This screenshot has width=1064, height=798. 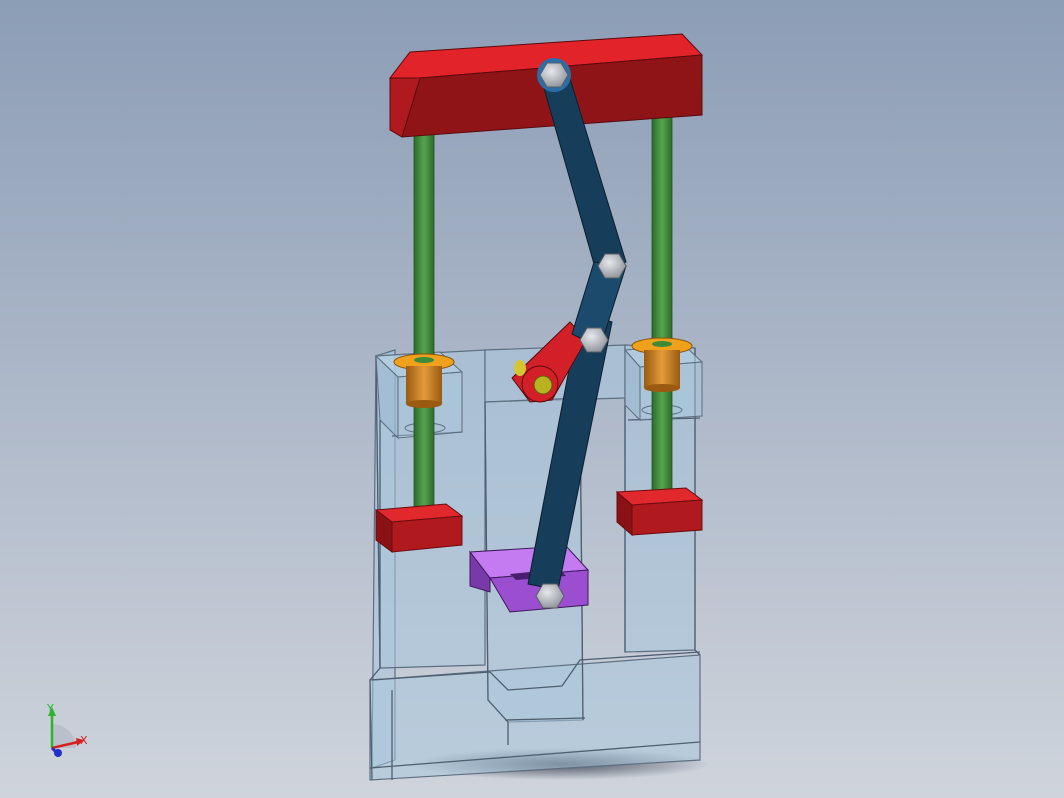 What do you see at coordinates (543, 385) in the screenshot?
I see `crank-pin` at bounding box center [543, 385].